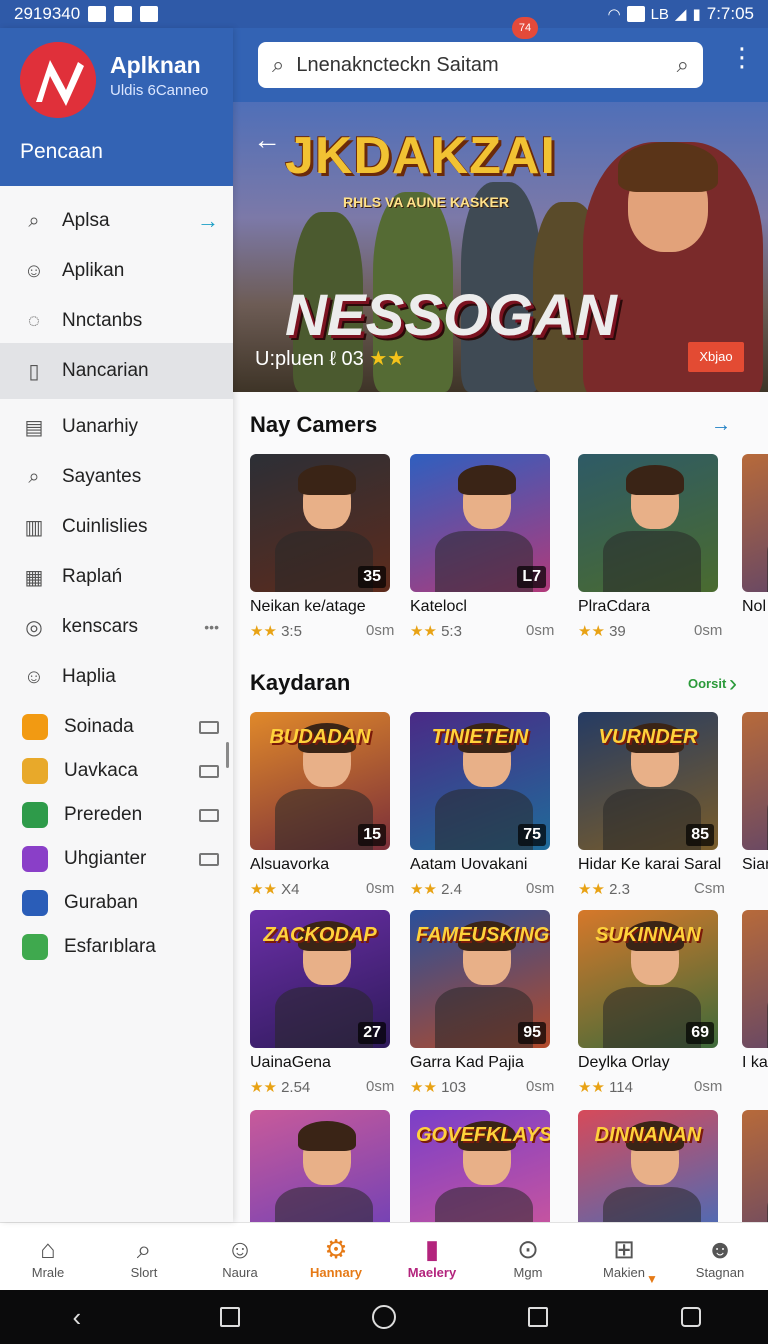 This screenshot has width=768, height=1344. Describe the element at coordinates (426, 202) in the screenshot. I see `hero-subtitle: RHLS VA AUNE KASKER` at that location.